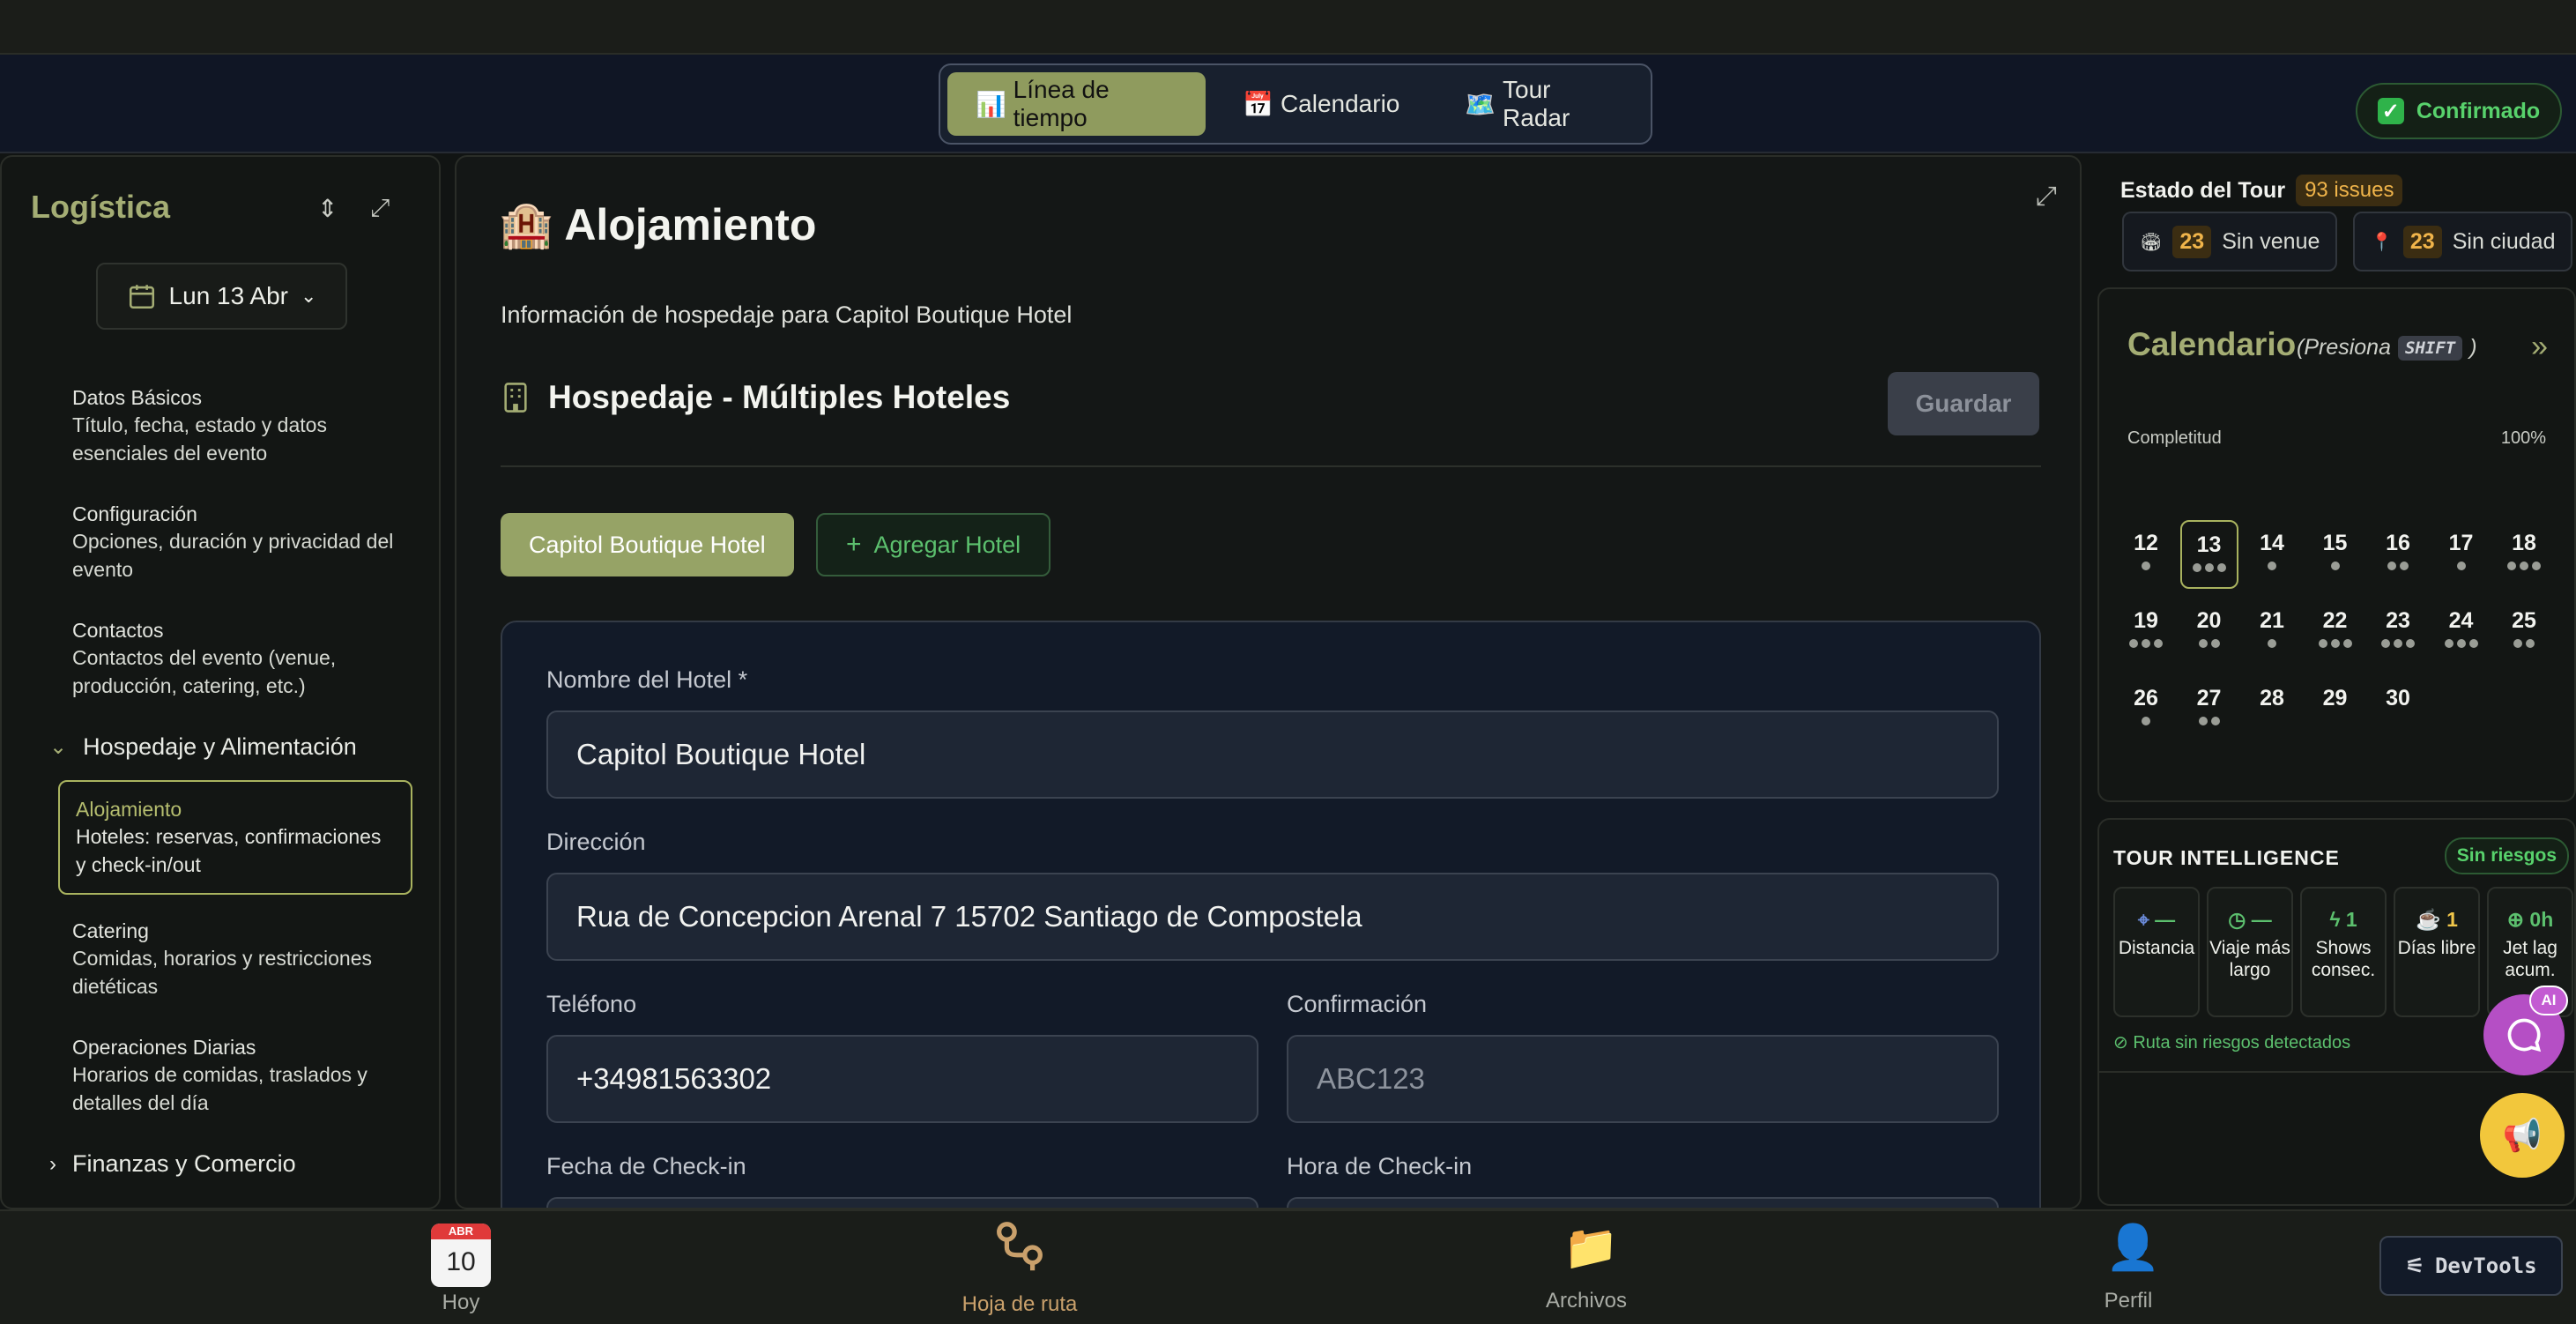 The width and height of the screenshot is (2576, 1324). I want to click on day-number: 24, so click(2461, 621).